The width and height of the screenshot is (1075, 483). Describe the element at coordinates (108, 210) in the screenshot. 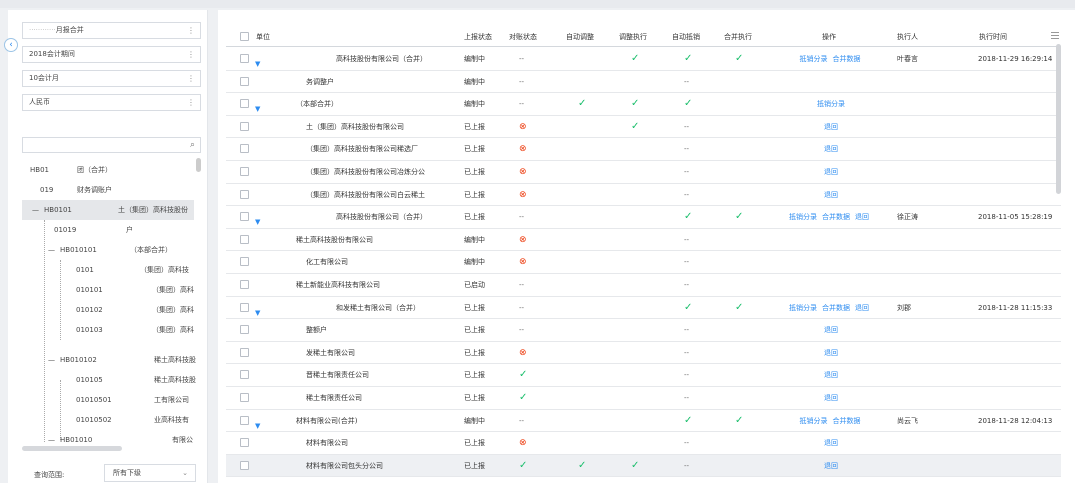

I see `tree-node-selected: — HB0101 土（集团）高科技股份` at that location.